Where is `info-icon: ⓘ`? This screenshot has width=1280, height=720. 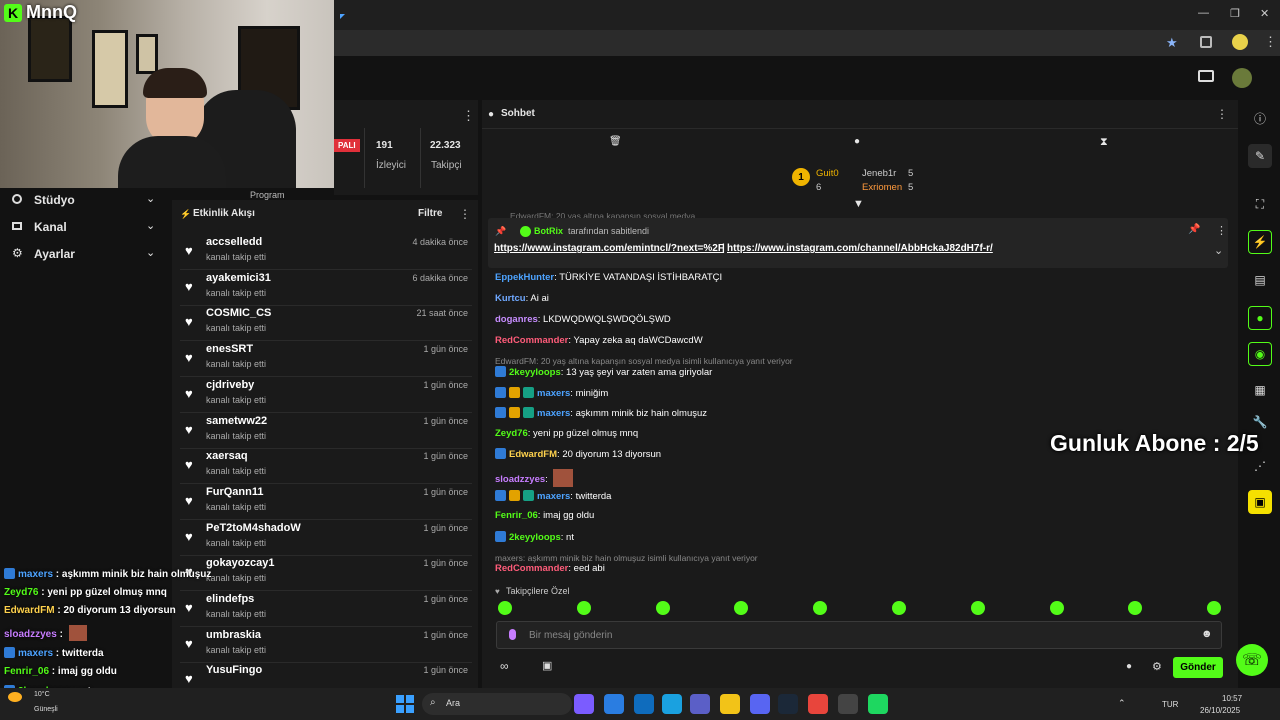 info-icon: ⓘ is located at coordinates (1260, 118).